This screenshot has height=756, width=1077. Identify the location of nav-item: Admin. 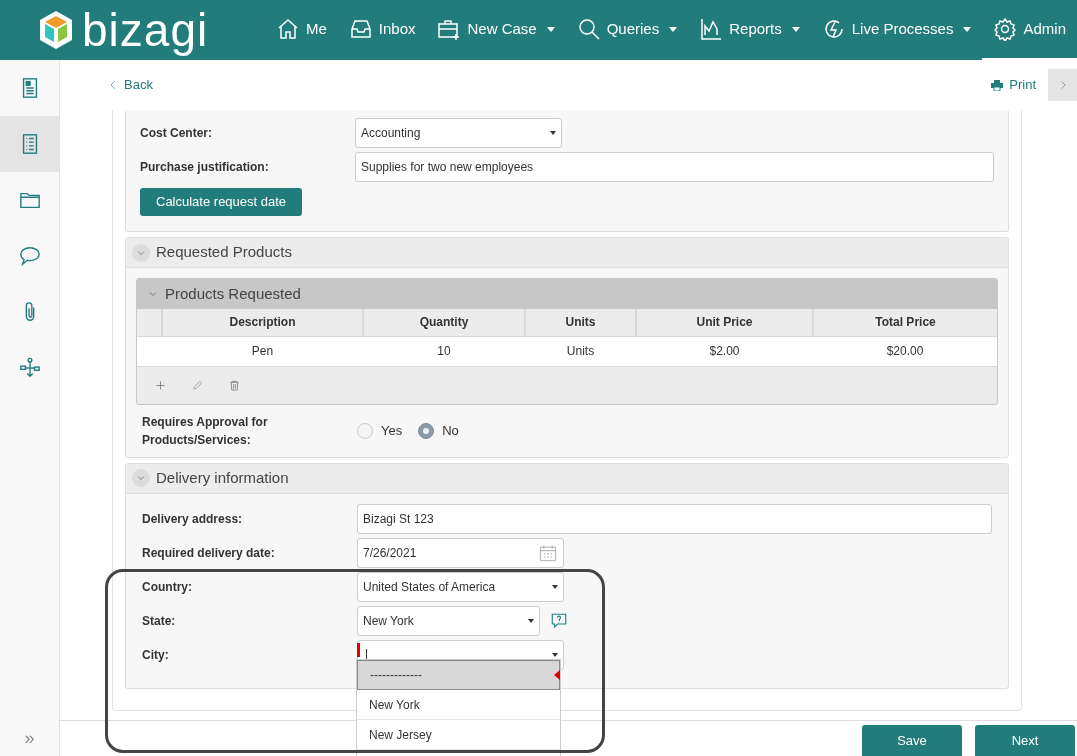
(1029, 30).